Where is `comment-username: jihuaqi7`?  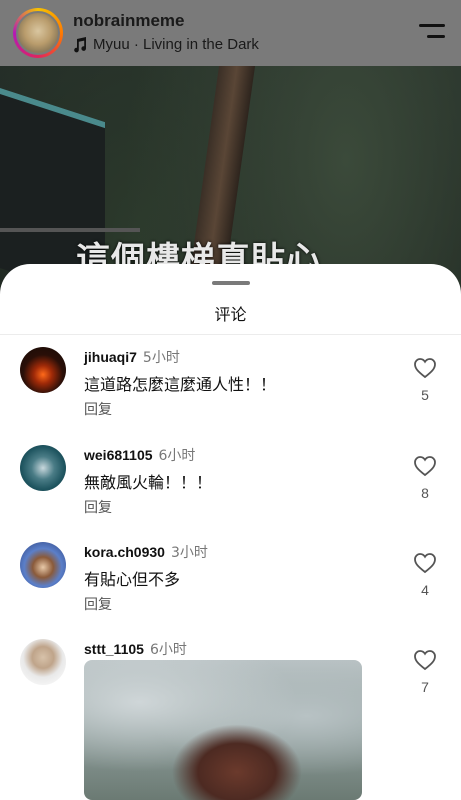
comment-username: jihuaqi7 is located at coordinates (110, 357).